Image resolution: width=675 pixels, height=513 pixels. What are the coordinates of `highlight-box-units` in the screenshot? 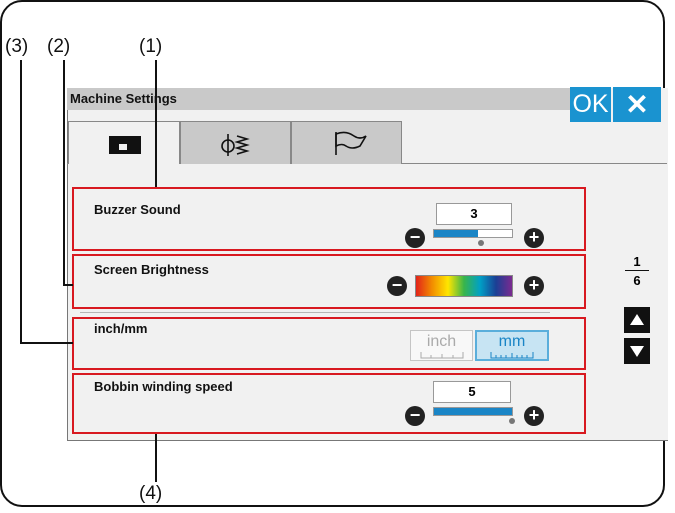 It's located at (329, 343).